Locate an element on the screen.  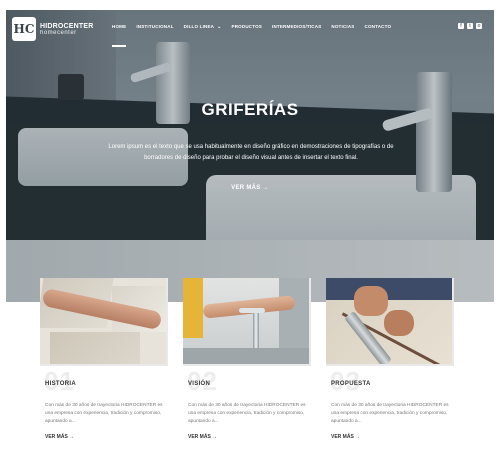
card-label: HISTORIA is located at coordinates (60, 384).